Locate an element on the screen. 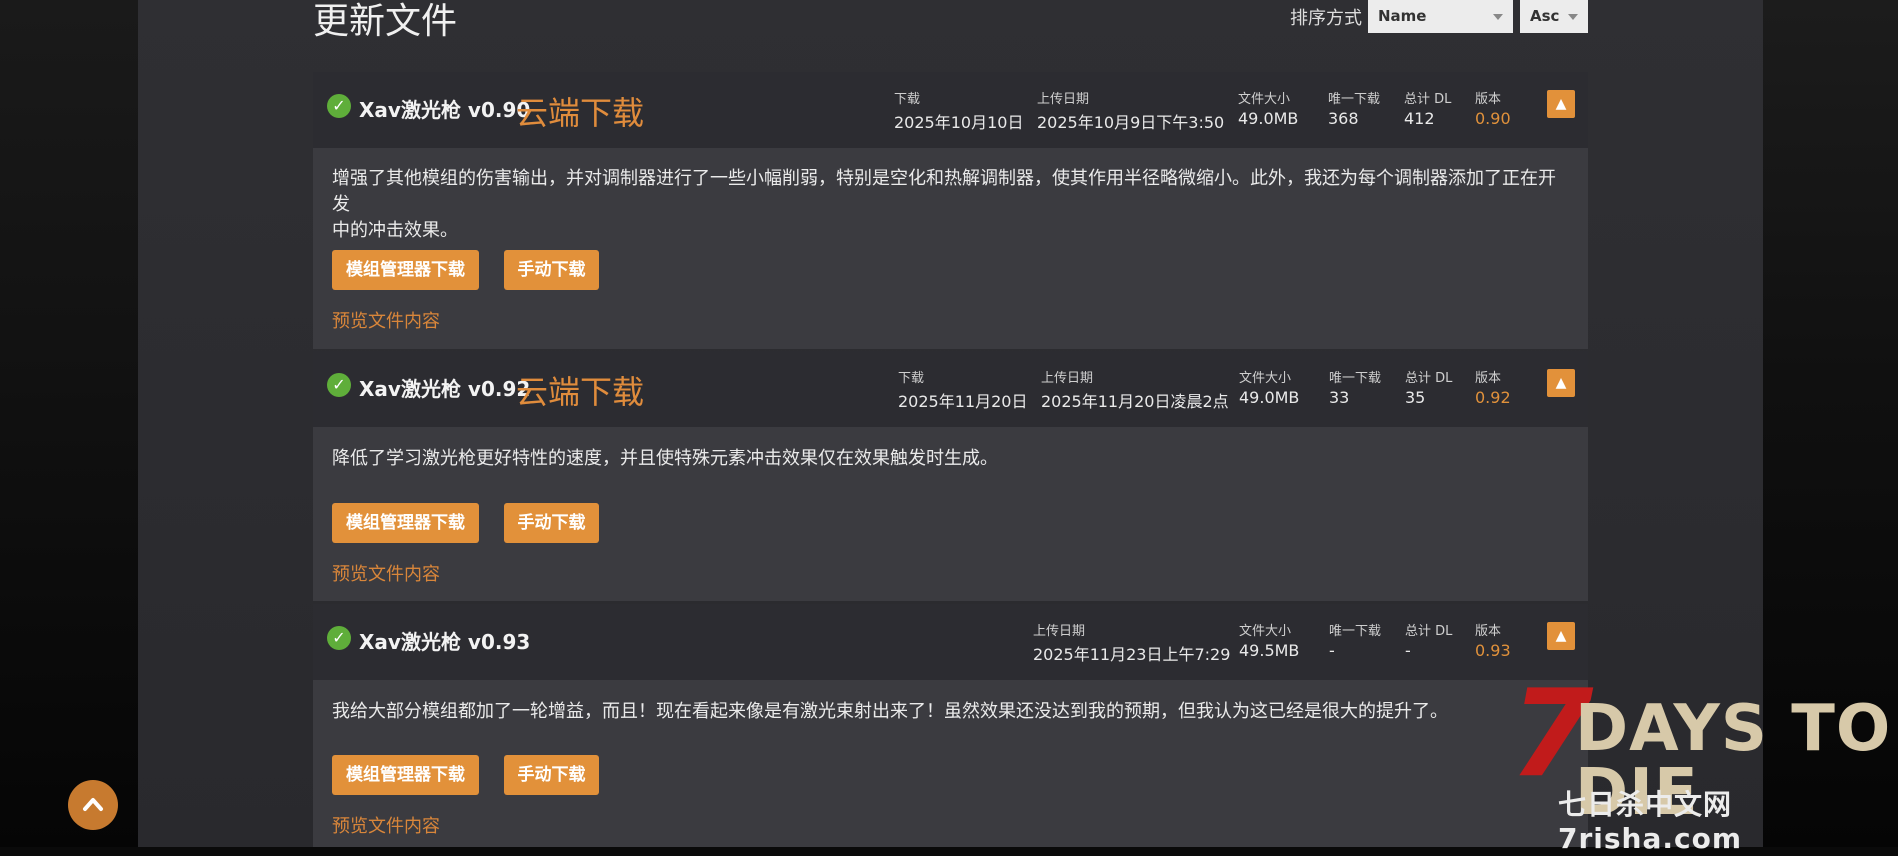 The width and height of the screenshot is (1898, 856). stat-unique-downloads: 唯一下载 368 is located at coordinates (1354, 108).